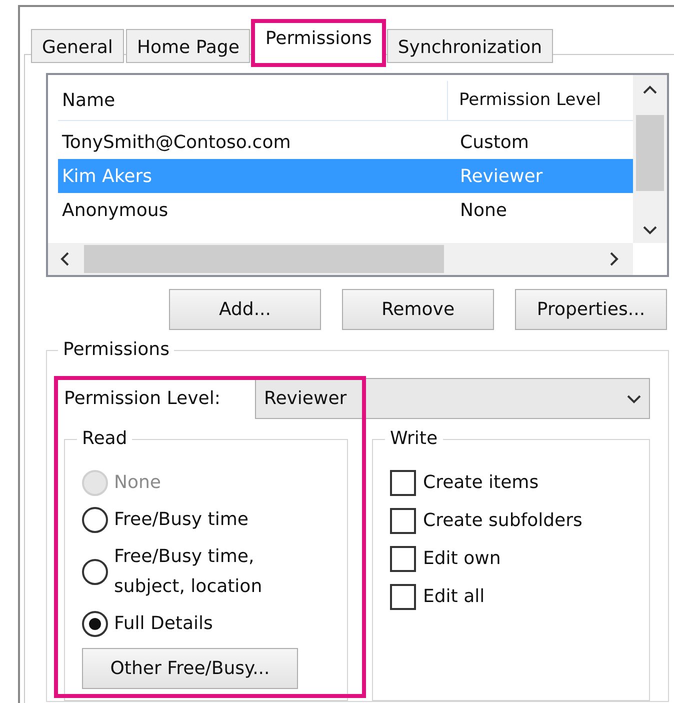 The height and width of the screenshot is (703, 674). I want to click on permission-level-cell-text: Reviewer, so click(501, 176).